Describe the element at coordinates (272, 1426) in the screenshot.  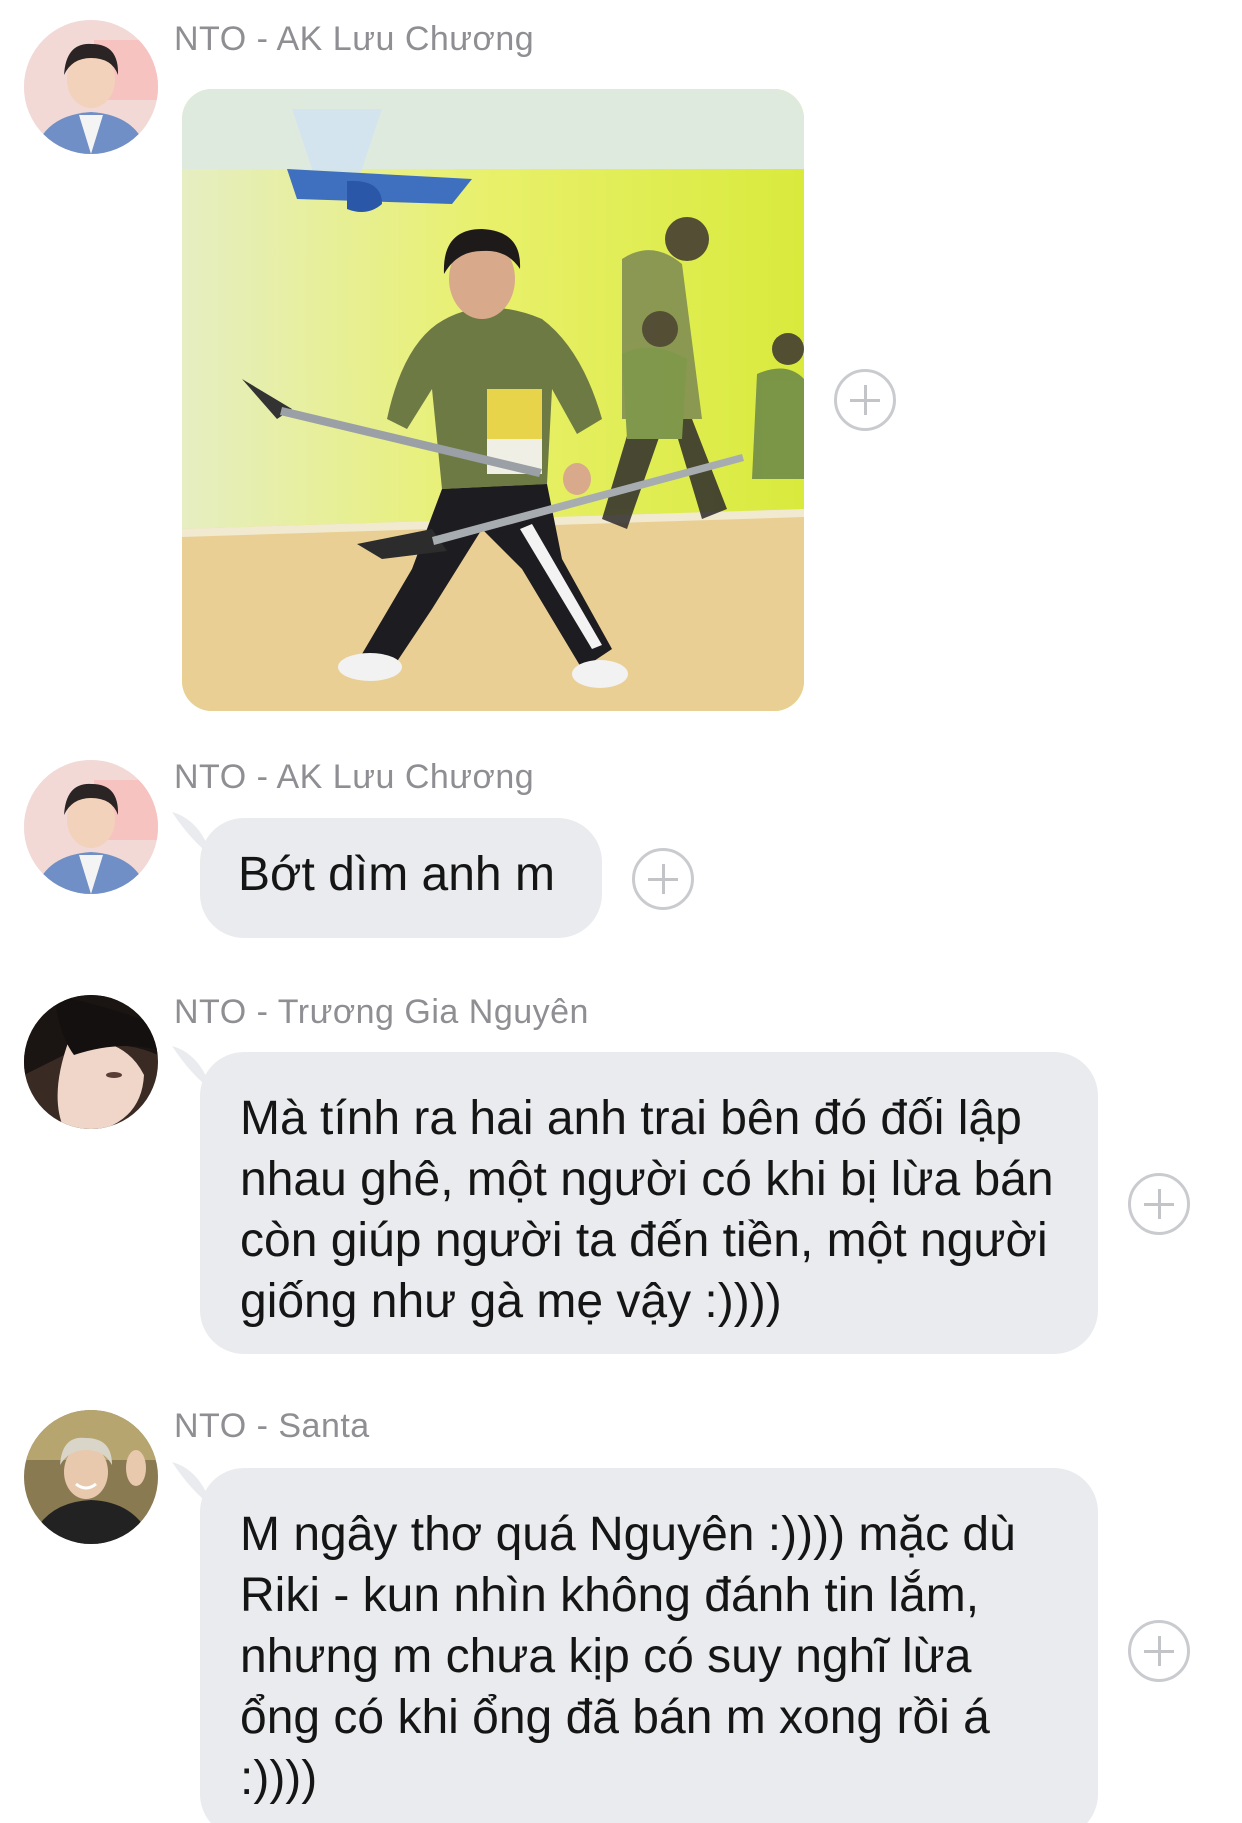
I see `sender-name: NTO - Santa` at that location.